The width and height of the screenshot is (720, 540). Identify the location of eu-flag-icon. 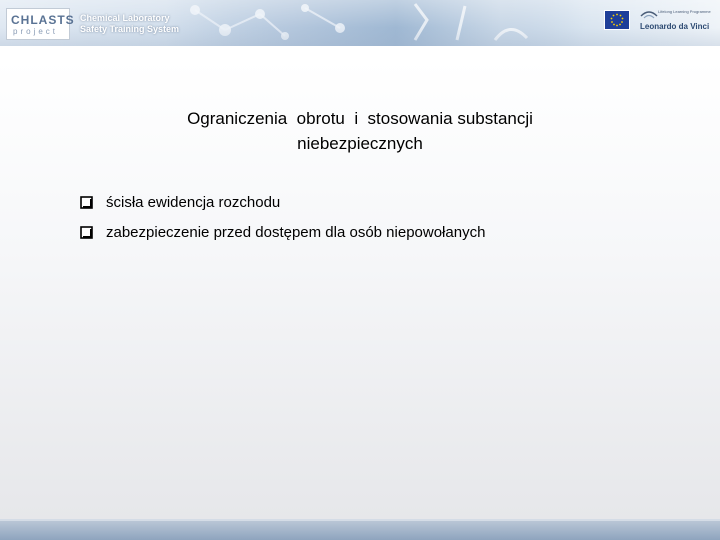
(617, 20).